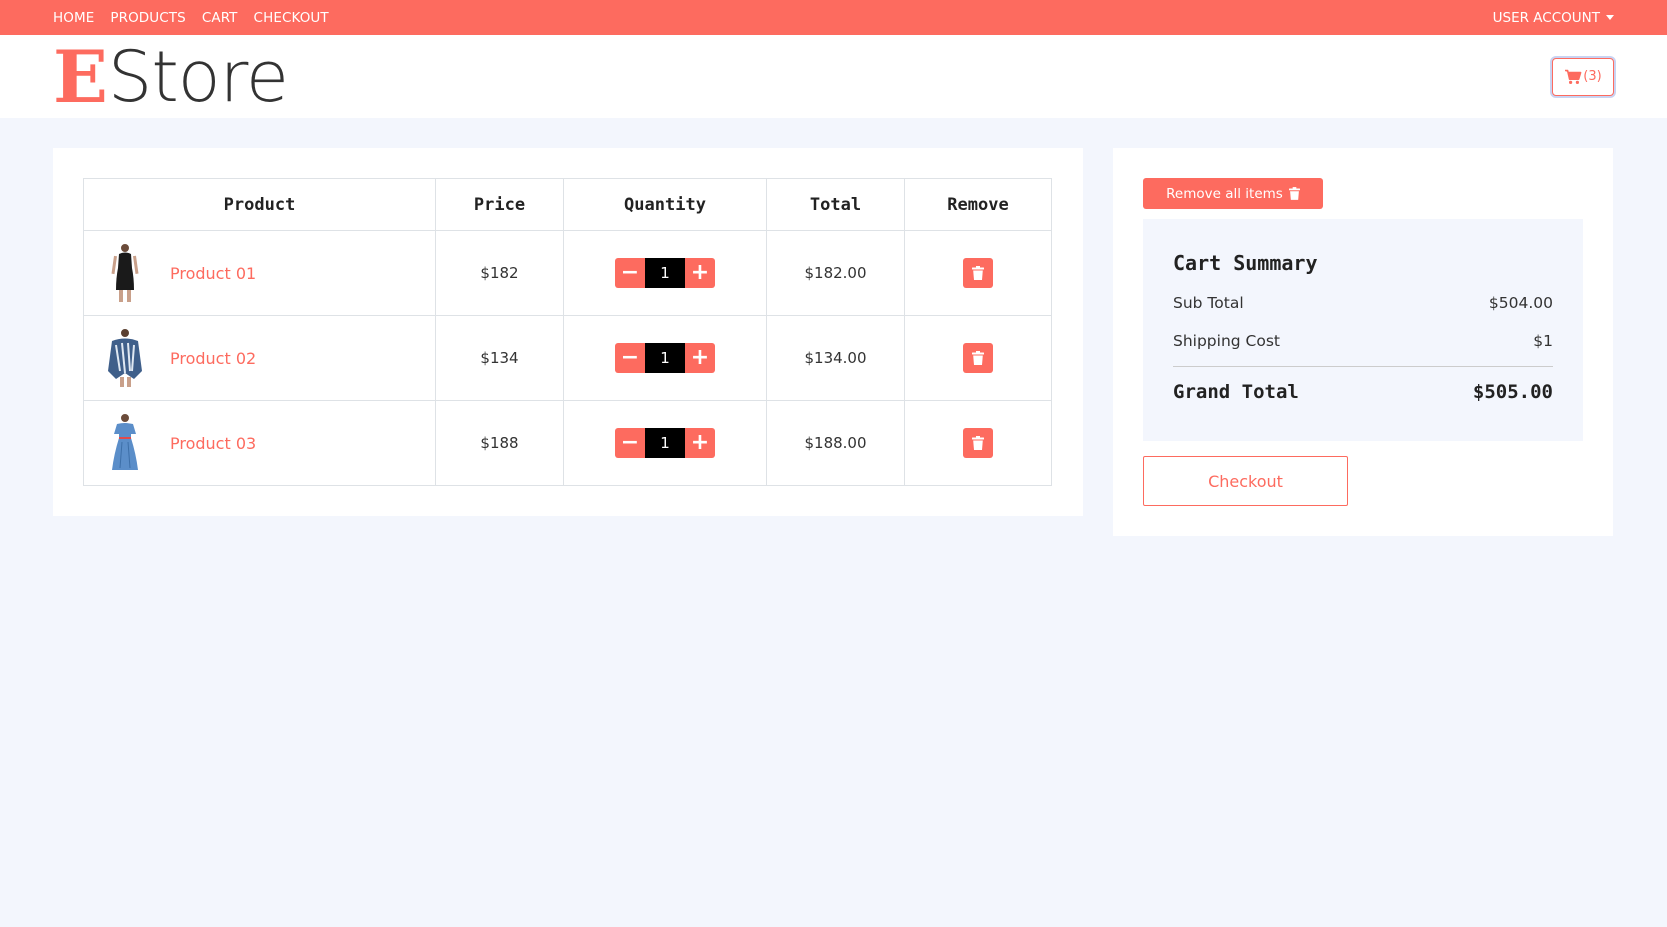 This screenshot has width=1667, height=927. I want to click on remove-all-label: Remove all items, so click(1224, 193).